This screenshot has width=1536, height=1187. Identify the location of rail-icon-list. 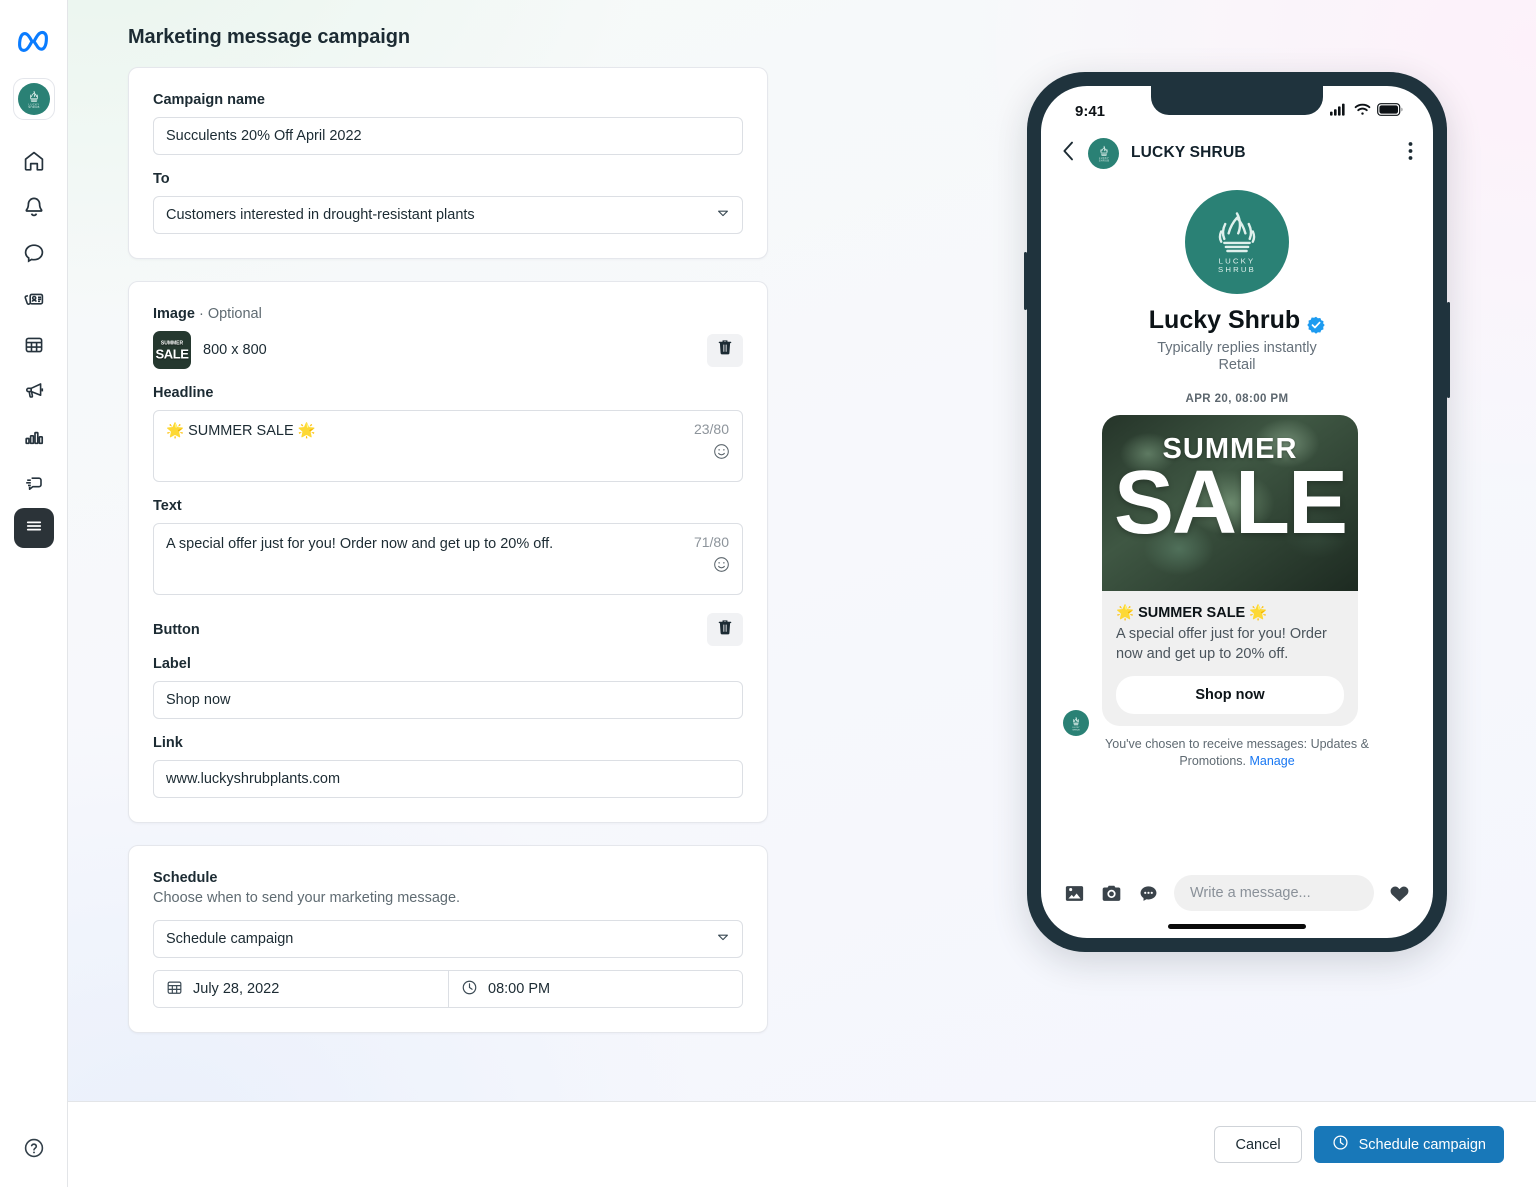
(34, 344).